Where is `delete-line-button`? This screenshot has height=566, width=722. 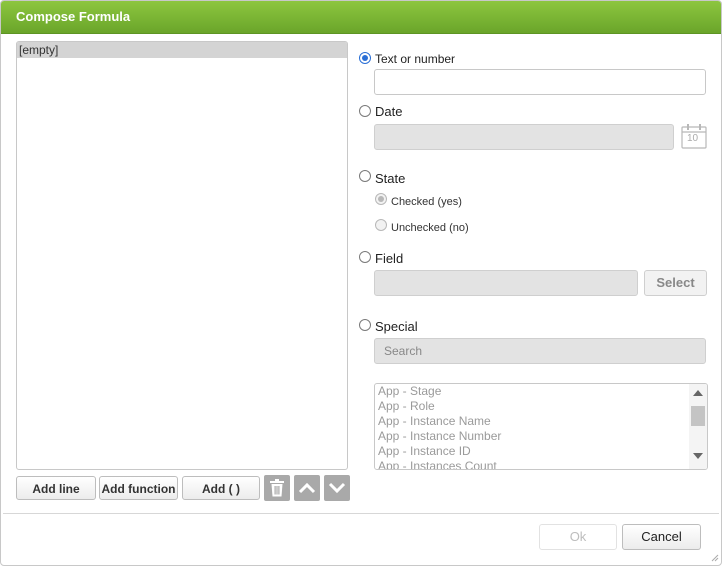
delete-line-button is located at coordinates (277, 488).